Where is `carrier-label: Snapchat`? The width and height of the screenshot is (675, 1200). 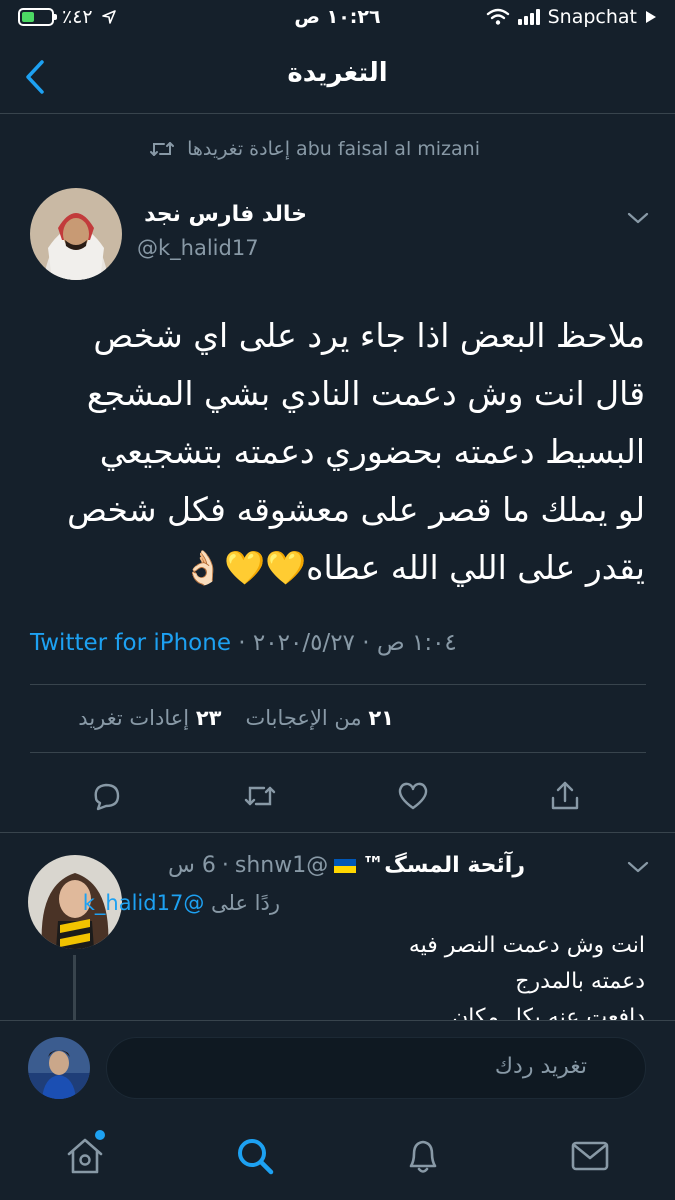 carrier-label: Snapchat is located at coordinates (592, 17).